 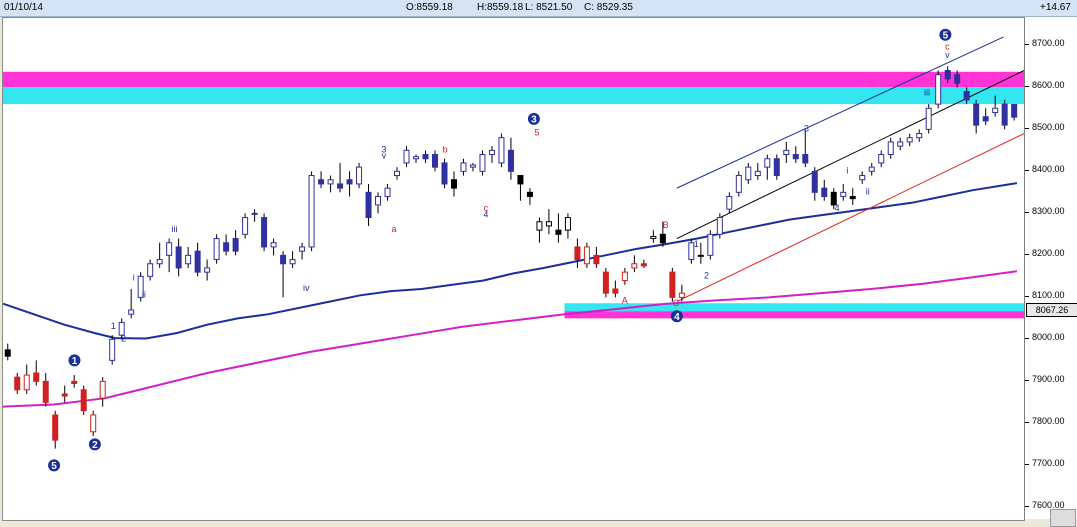 What do you see at coordinates (1063, 518) in the screenshot?
I see `resize-grip-icon` at bounding box center [1063, 518].